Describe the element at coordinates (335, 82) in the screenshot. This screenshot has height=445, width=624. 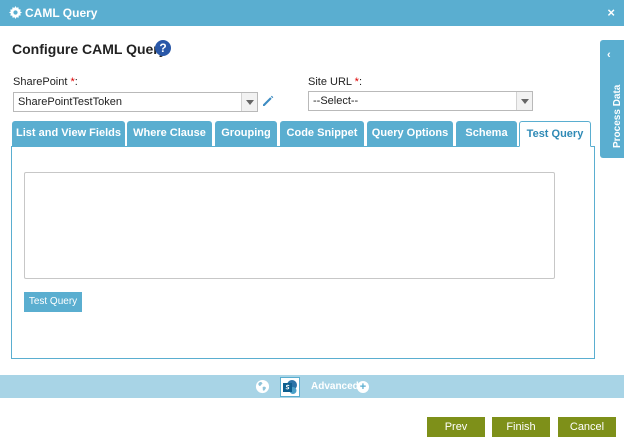
I see `site-url-label: Site URL *:` at that location.